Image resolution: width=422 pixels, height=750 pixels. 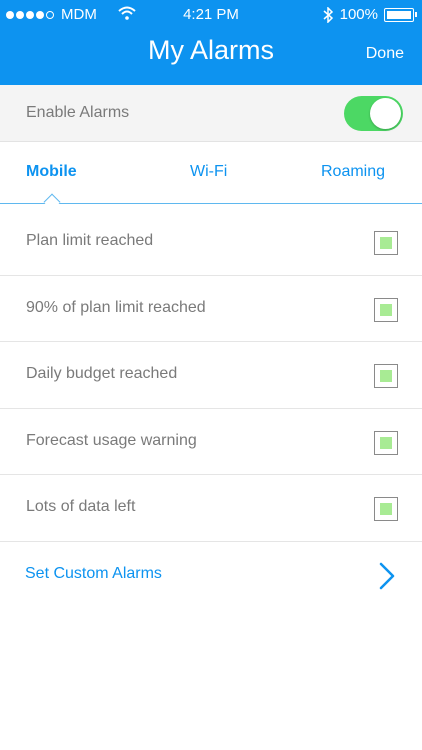 What do you see at coordinates (211, 442) in the screenshot?
I see `alarm-row-forecast: Forecast usage warning` at bounding box center [211, 442].